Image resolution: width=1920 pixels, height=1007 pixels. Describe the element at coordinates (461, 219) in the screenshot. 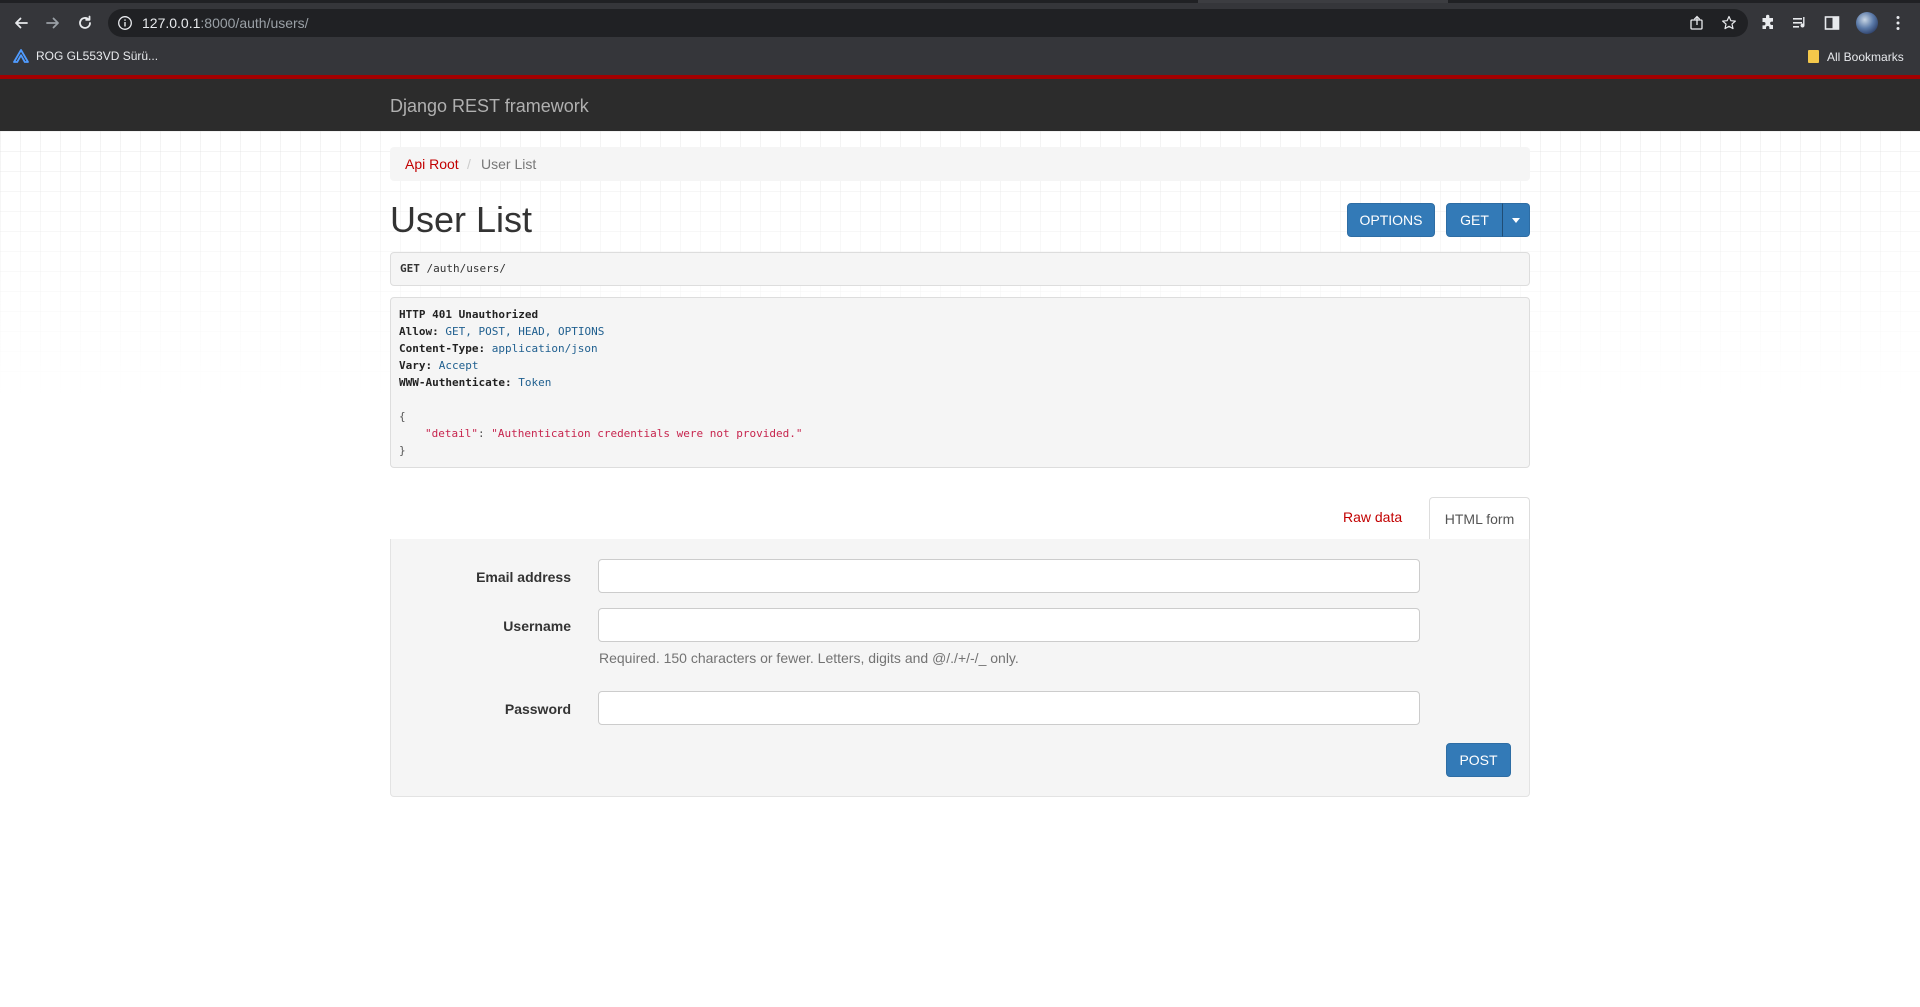

I see `page-title: User List` at that location.